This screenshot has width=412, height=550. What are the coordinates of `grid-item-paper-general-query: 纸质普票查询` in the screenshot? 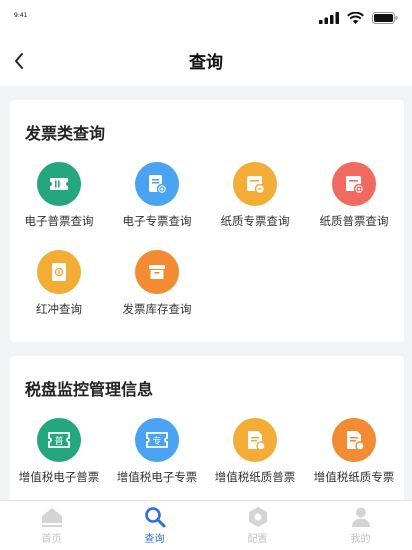 It's located at (354, 195).